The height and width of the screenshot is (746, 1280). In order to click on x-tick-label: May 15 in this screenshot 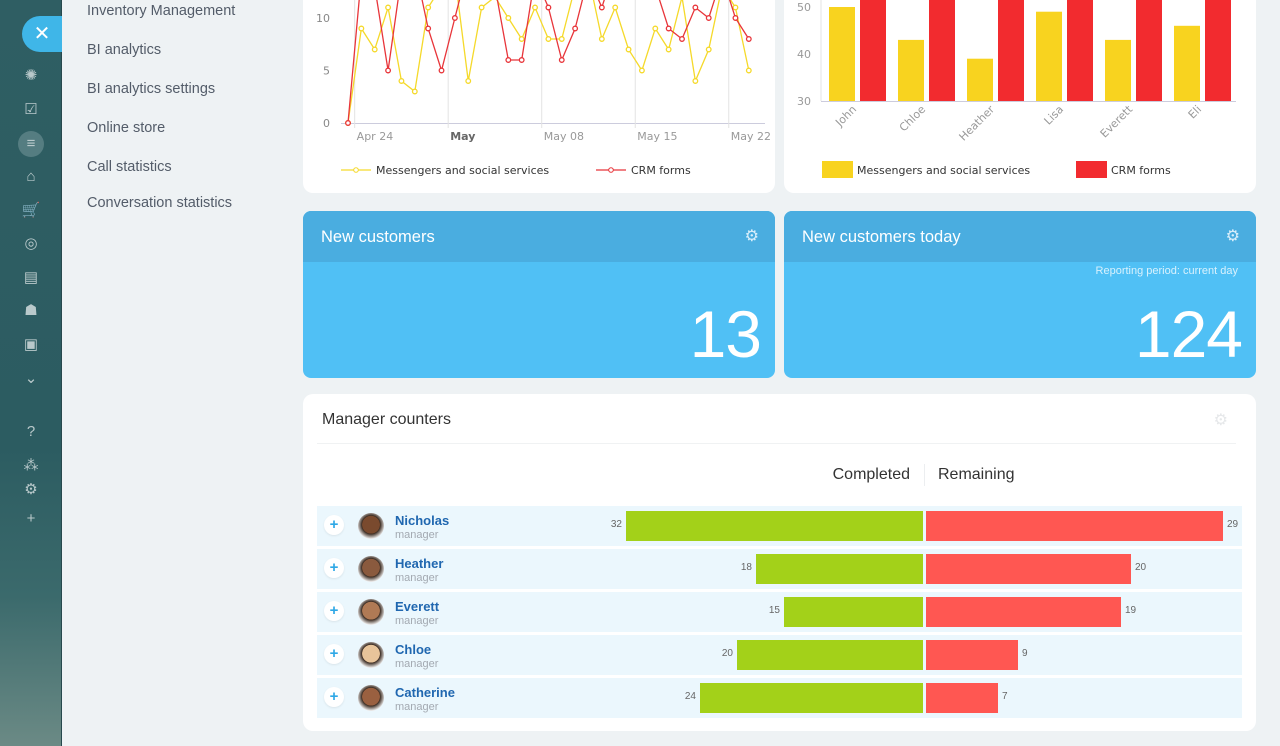, I will do `click(657, 136)`.